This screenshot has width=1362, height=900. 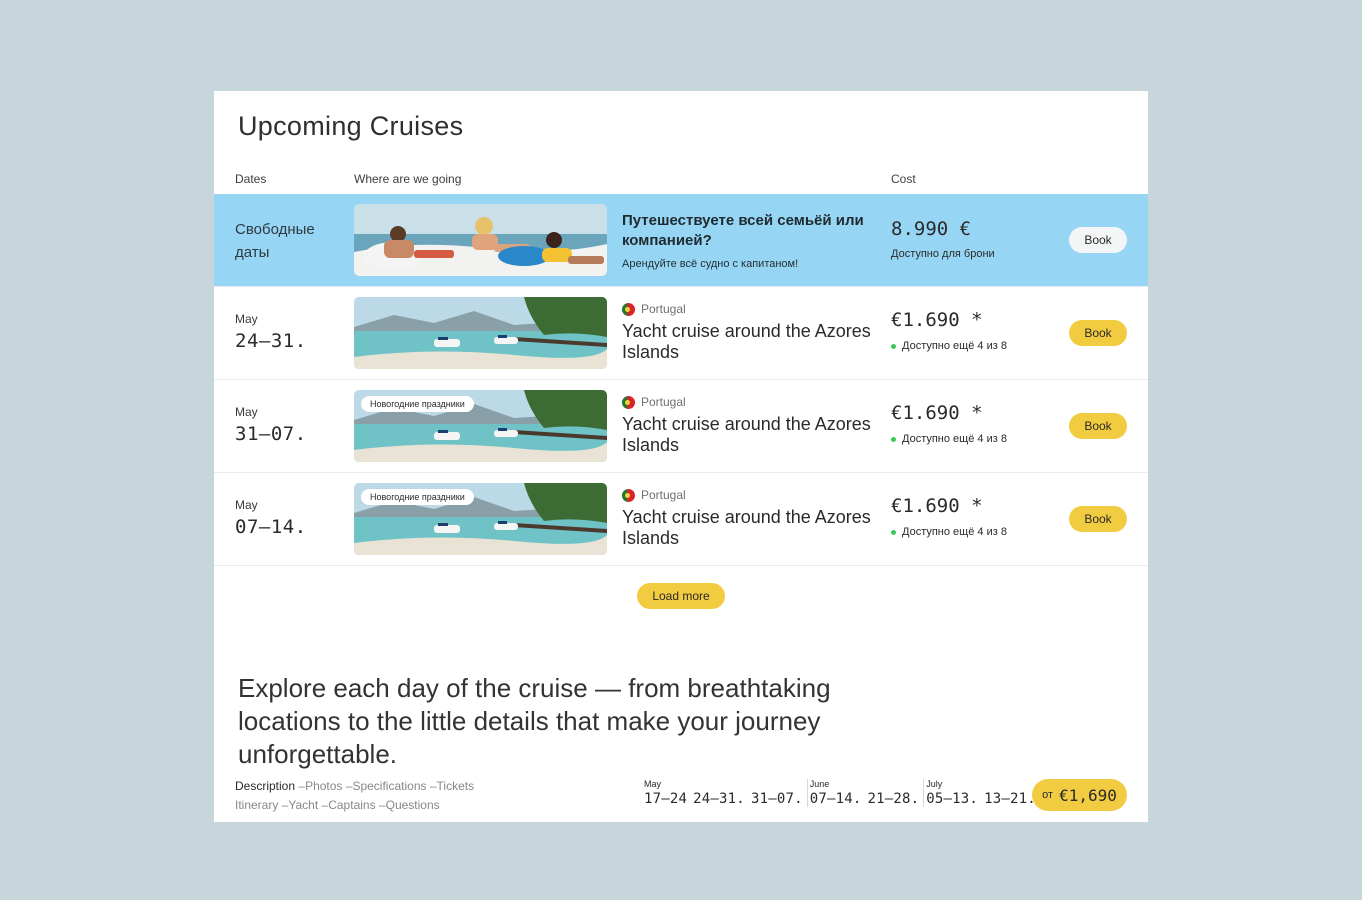 I want to click on date-option: June 07–14., so click(x=836, y=793).